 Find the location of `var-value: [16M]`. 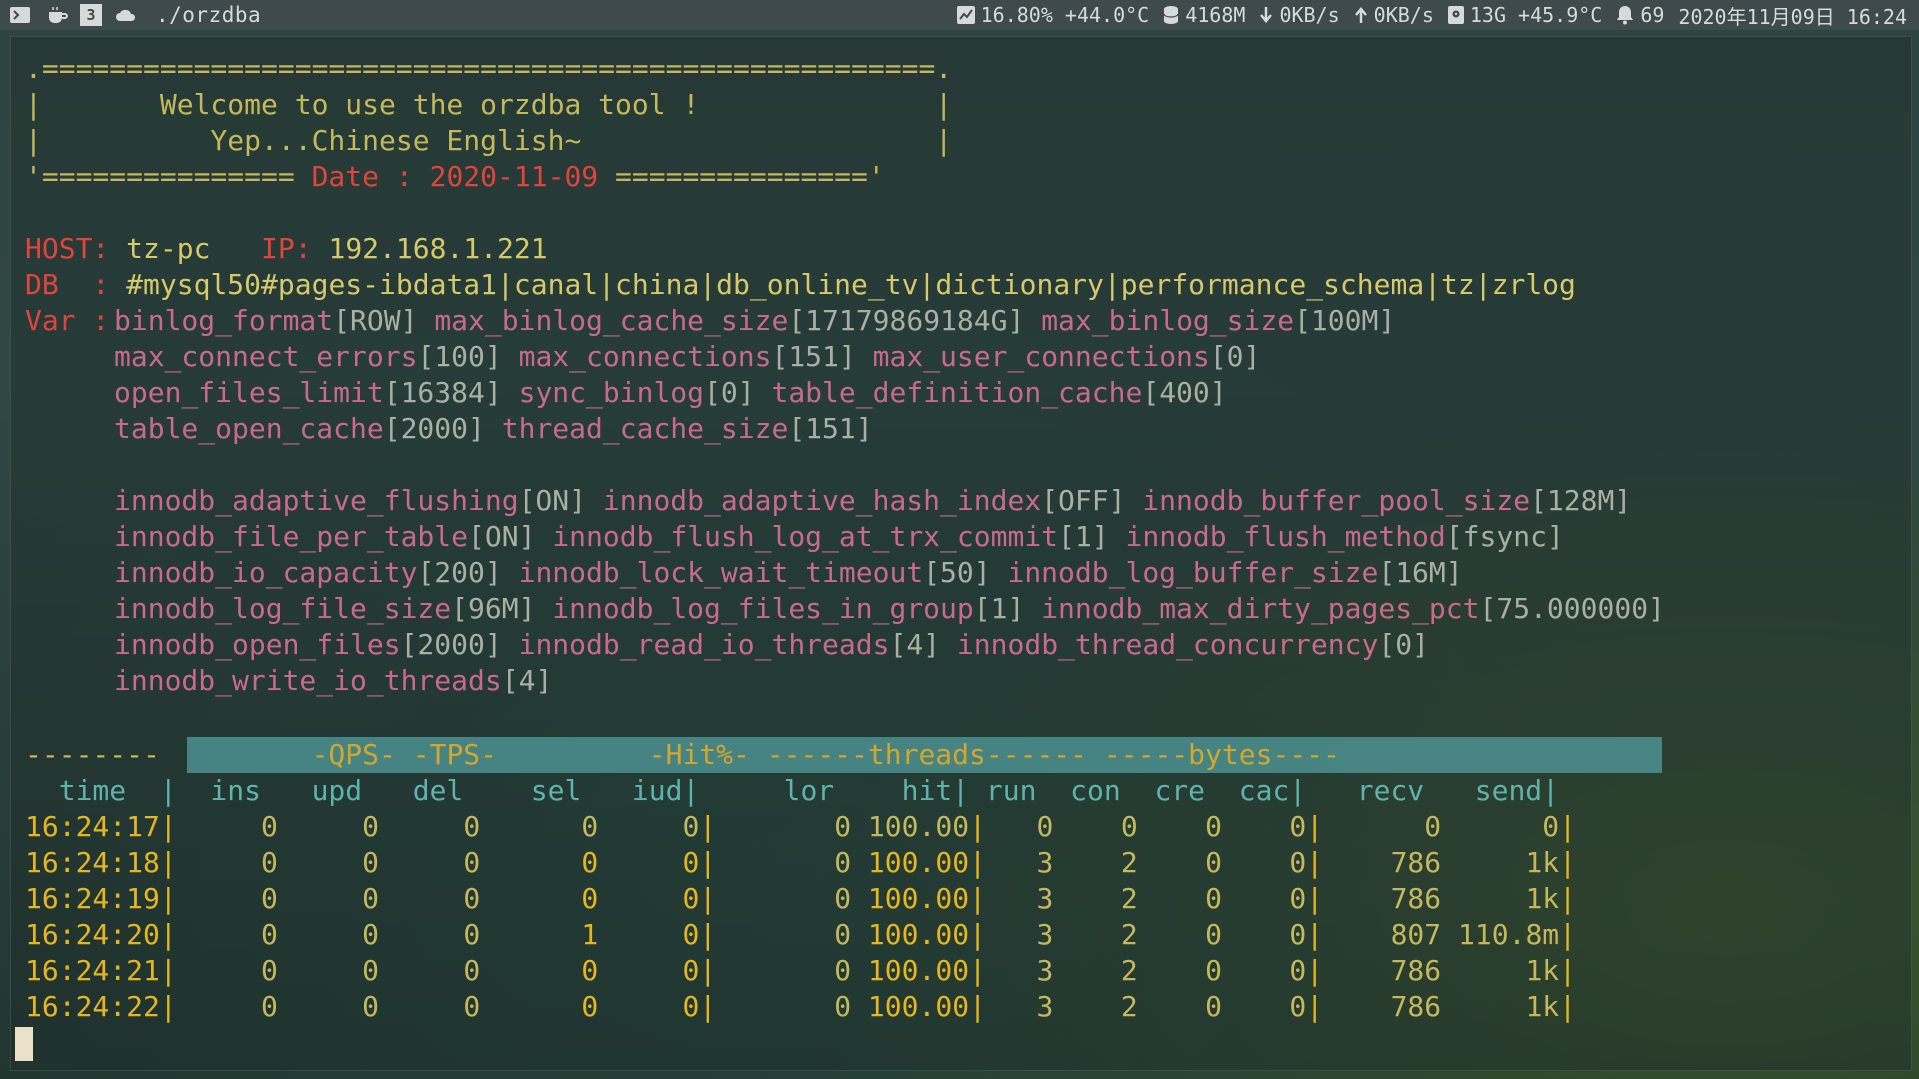

var-value: [16M] is located at coordinates (1420, 572).